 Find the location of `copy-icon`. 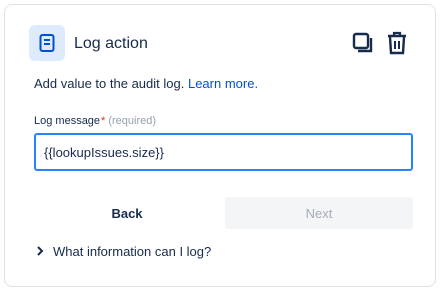

copy-icon is located at coordinates (363, 43).